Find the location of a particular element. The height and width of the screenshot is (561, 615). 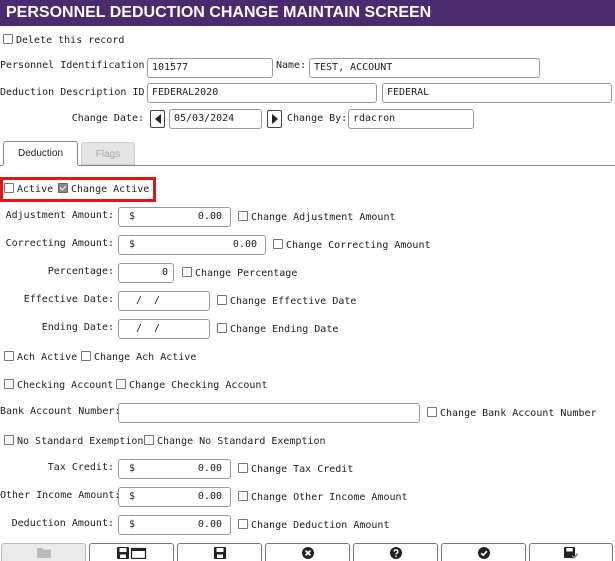

tab-deduction: Deduction is located at coordinates (40, 153).